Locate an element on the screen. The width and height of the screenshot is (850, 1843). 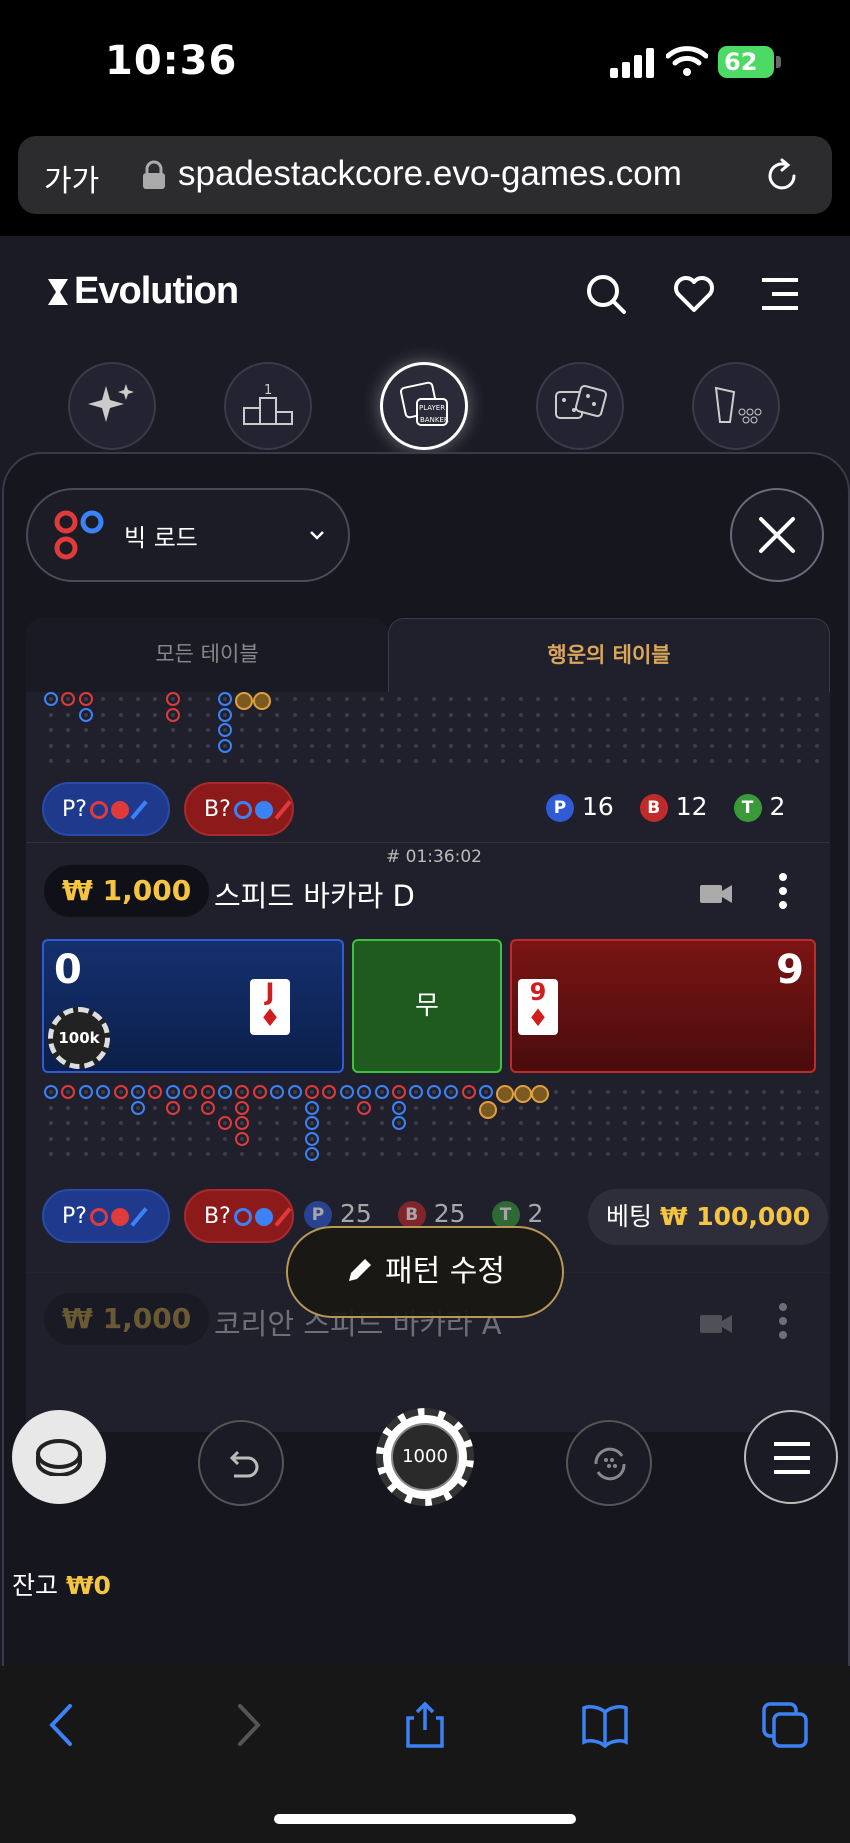
reload-icon is located at coordinates (782, 176).